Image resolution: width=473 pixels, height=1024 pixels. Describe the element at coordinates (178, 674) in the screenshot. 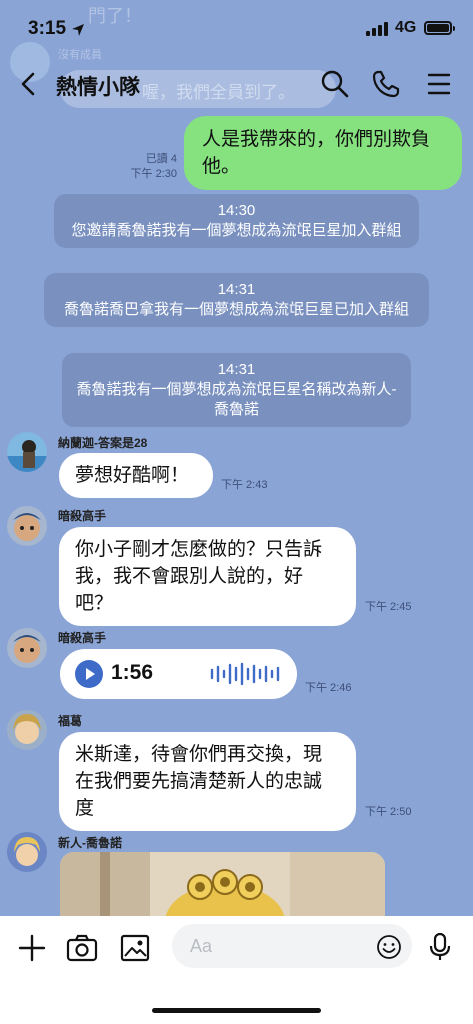

I see `voice-message-bubble: 1:56` at that location.